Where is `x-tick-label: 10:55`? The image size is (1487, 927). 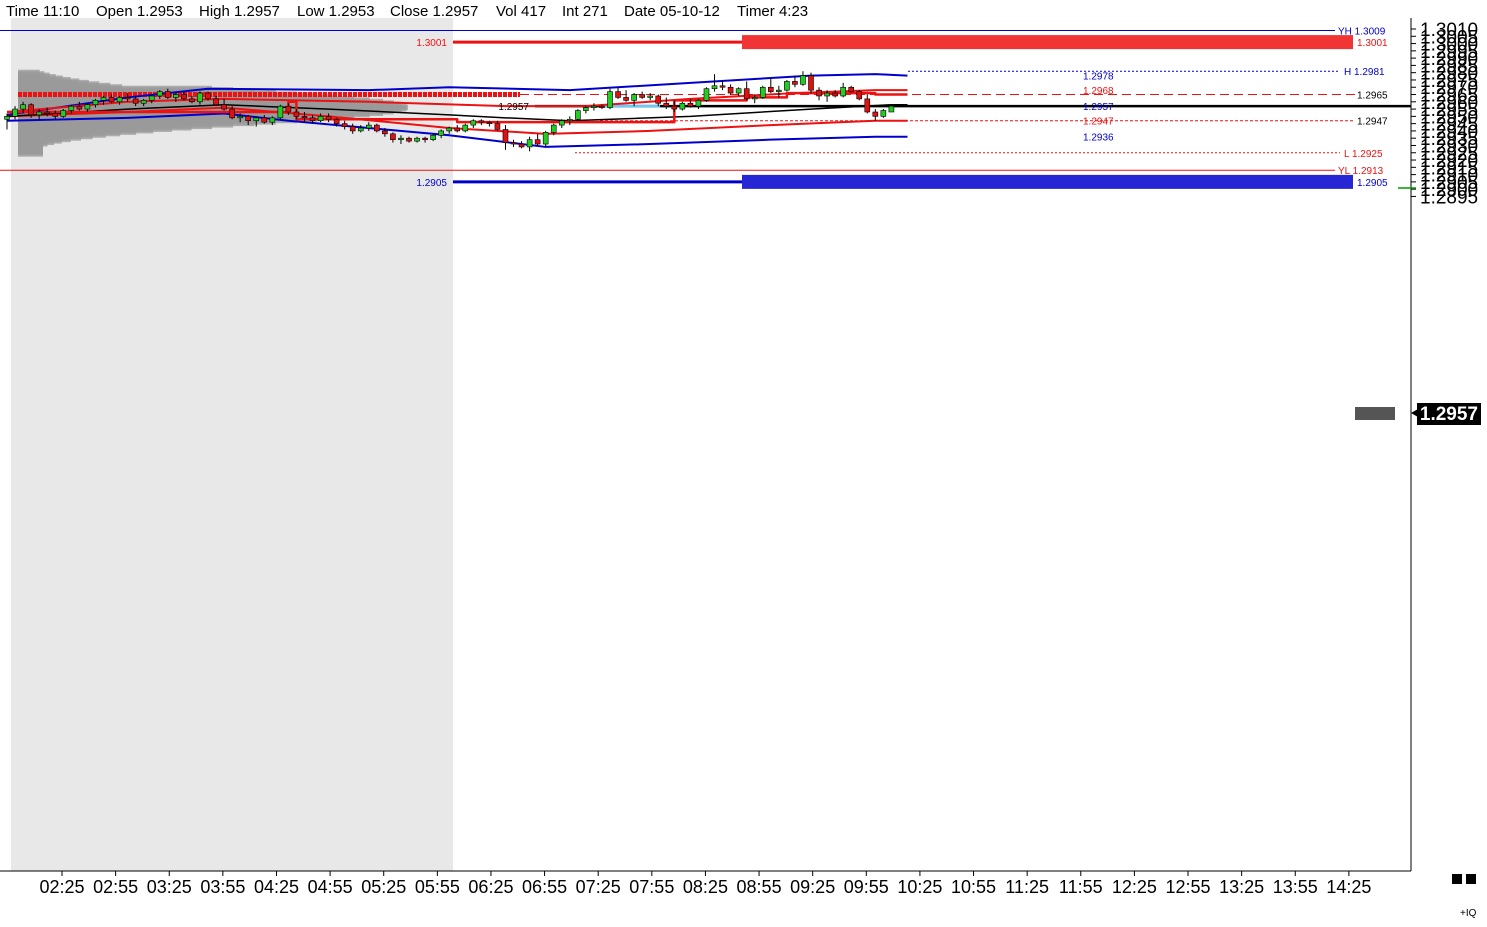 x-tick-label: 10:55 is located at coordinates (973, 887).